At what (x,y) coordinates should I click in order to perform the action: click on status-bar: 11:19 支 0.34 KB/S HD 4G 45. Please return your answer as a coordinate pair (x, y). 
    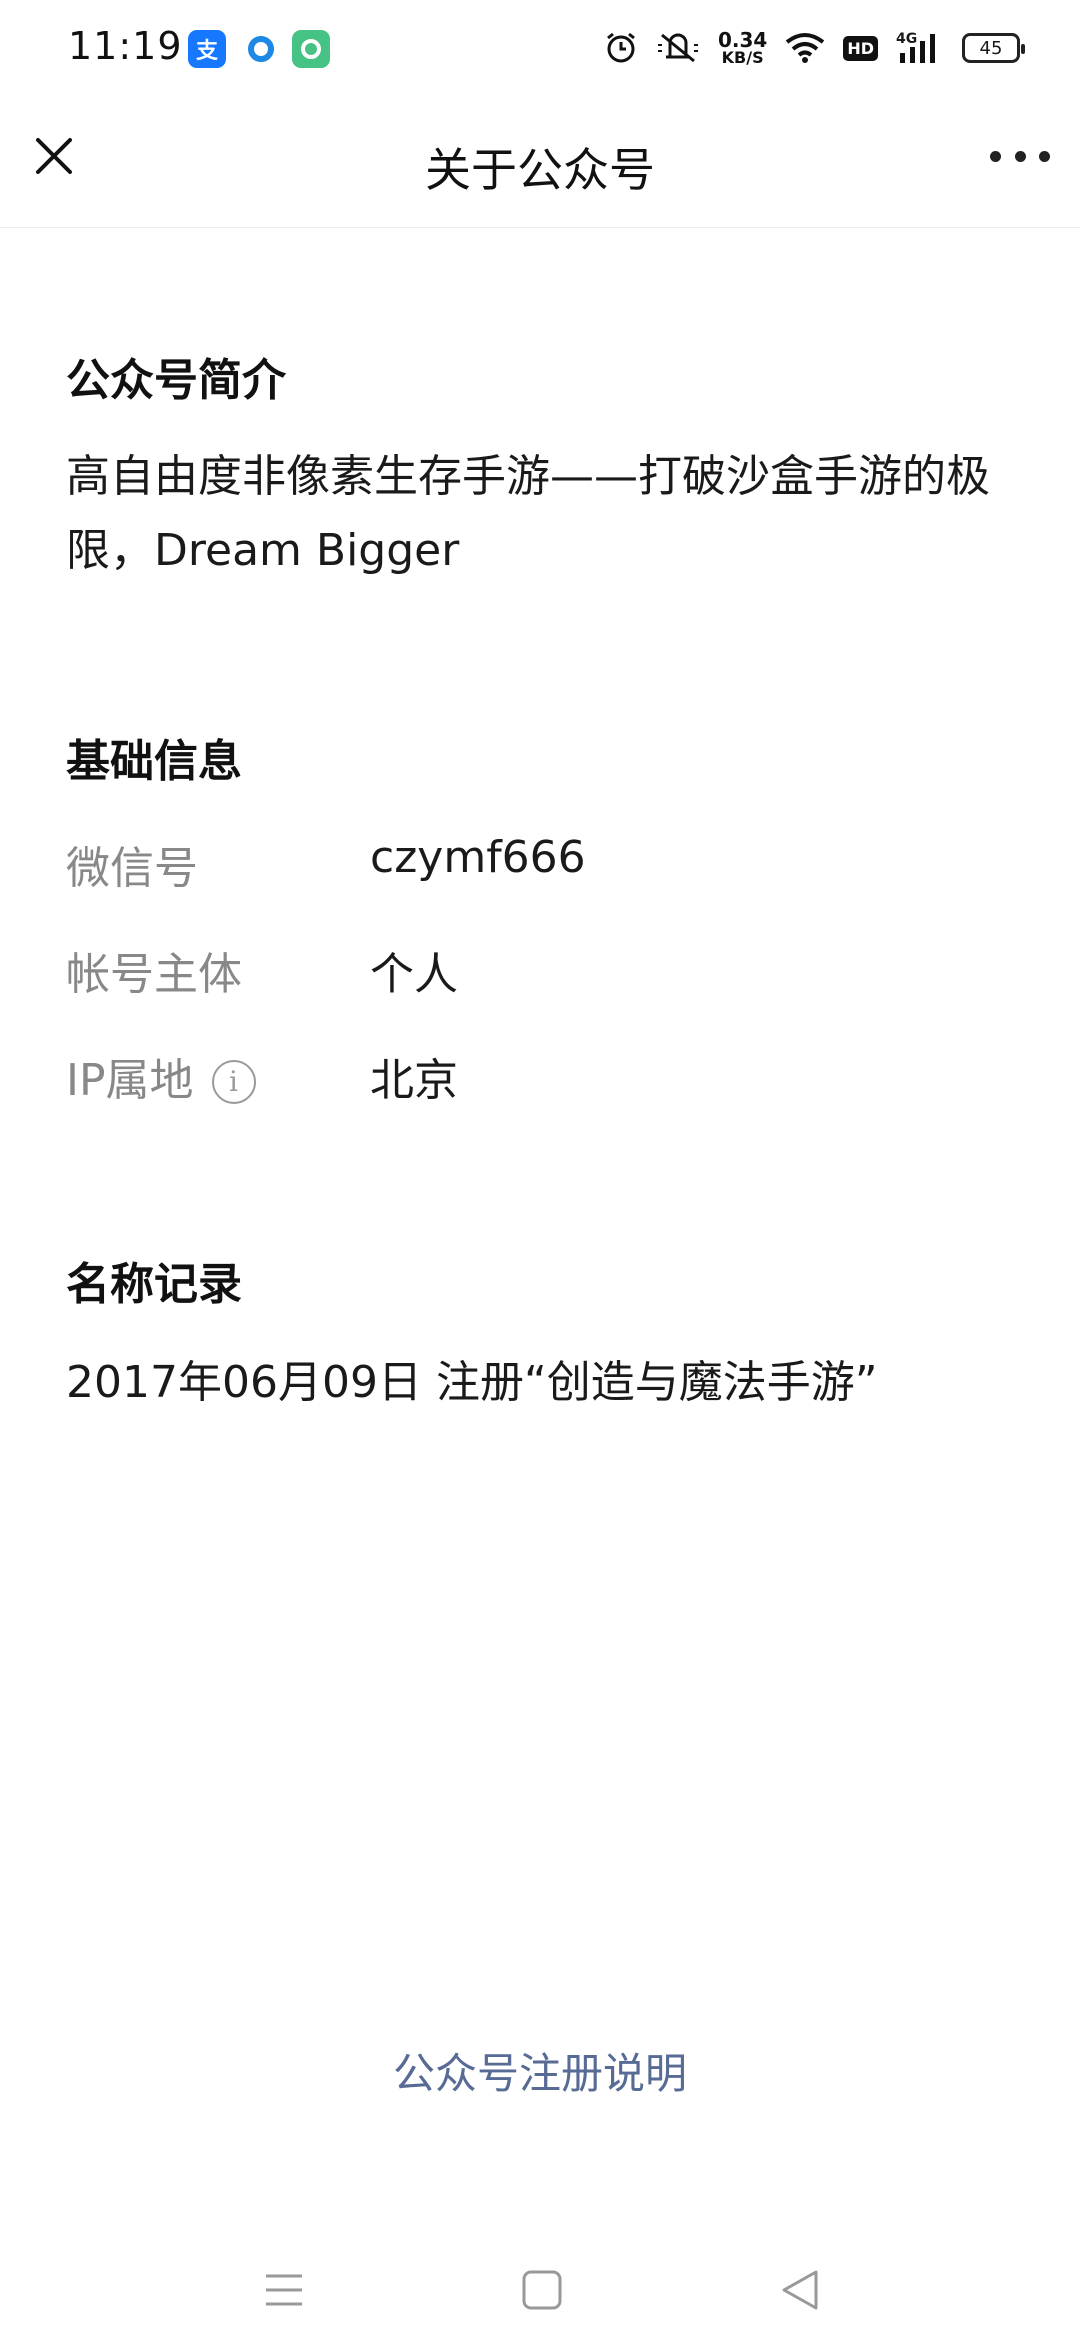
    Looking at the image, I should click on (540, 48).